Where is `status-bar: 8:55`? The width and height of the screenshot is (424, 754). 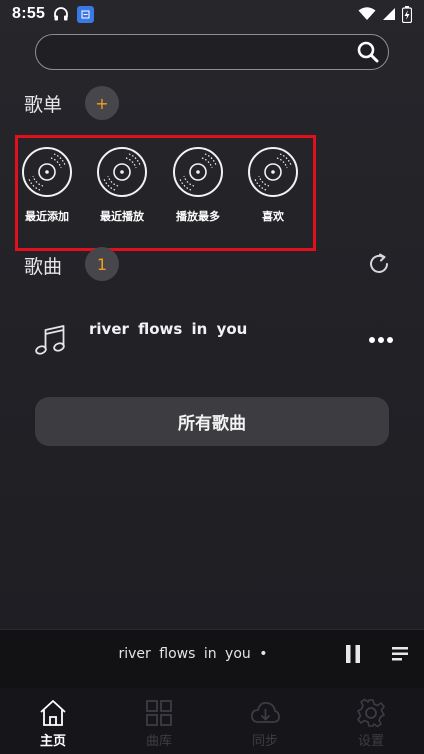
status-bar: 8:55 is located at coordinates (212, 14).